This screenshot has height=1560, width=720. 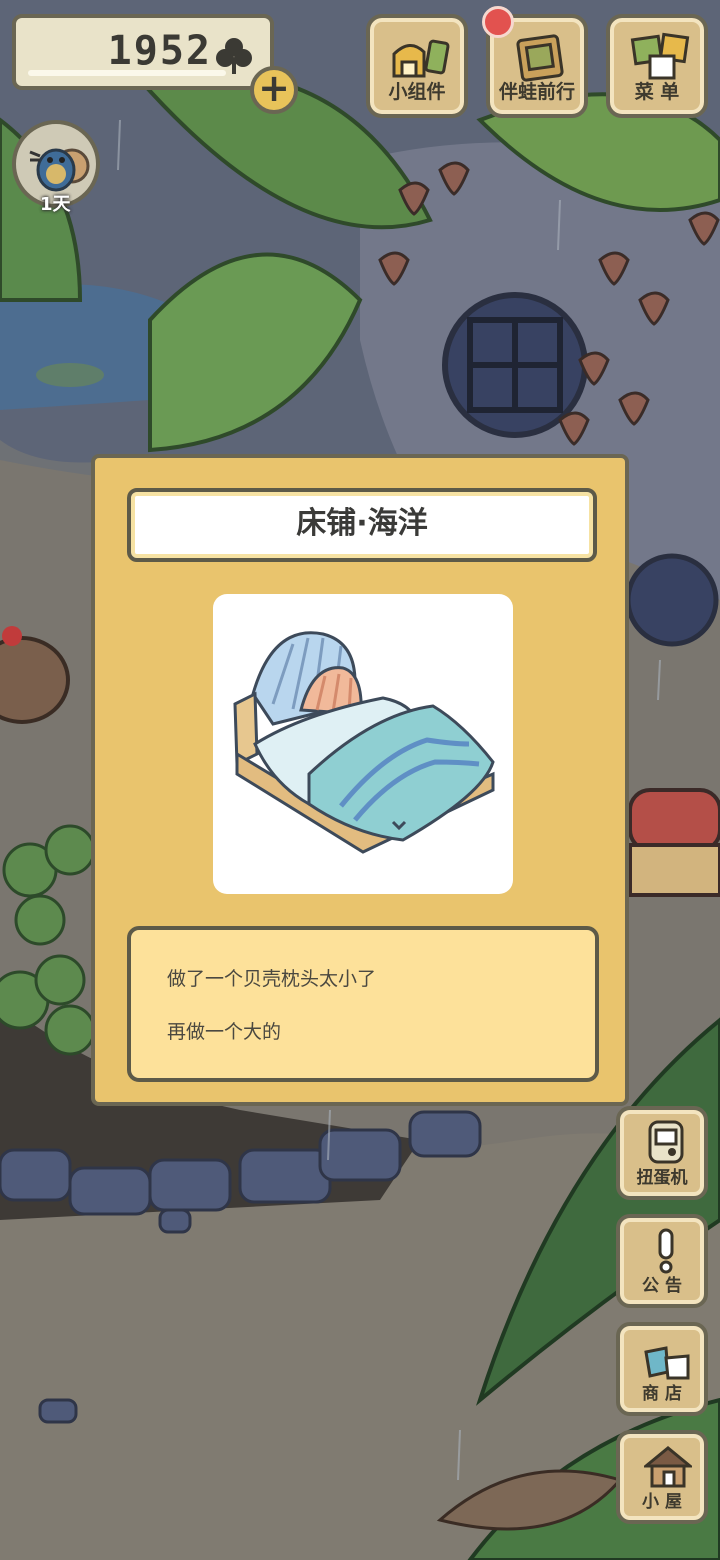 What do you see at coordinates (662, 1502) in the screenshot?
I see `house-label: 小 屋` at bounding box center [662, 1502].